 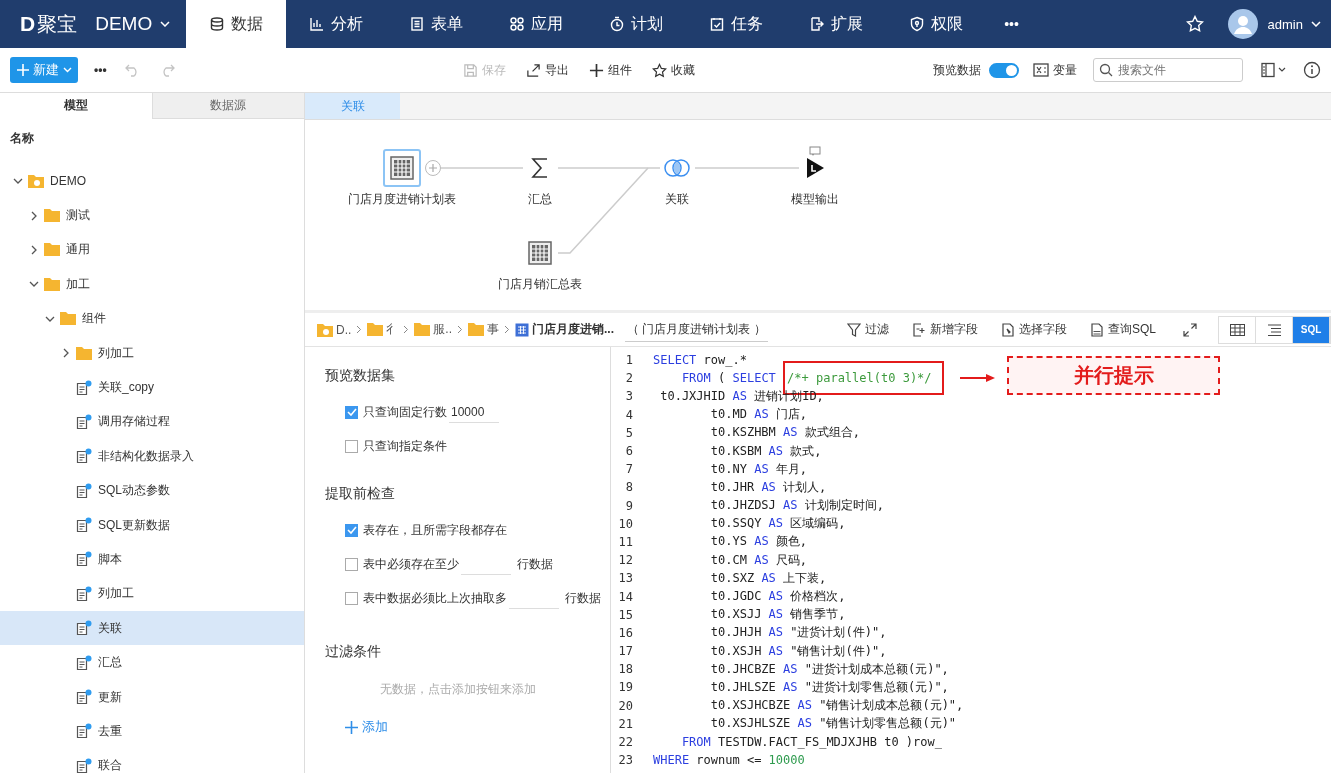 What do you see at coordinates (152, 559) in the screenshot?
I see `tree-item: 脚本` at bounding box center [152, 559].